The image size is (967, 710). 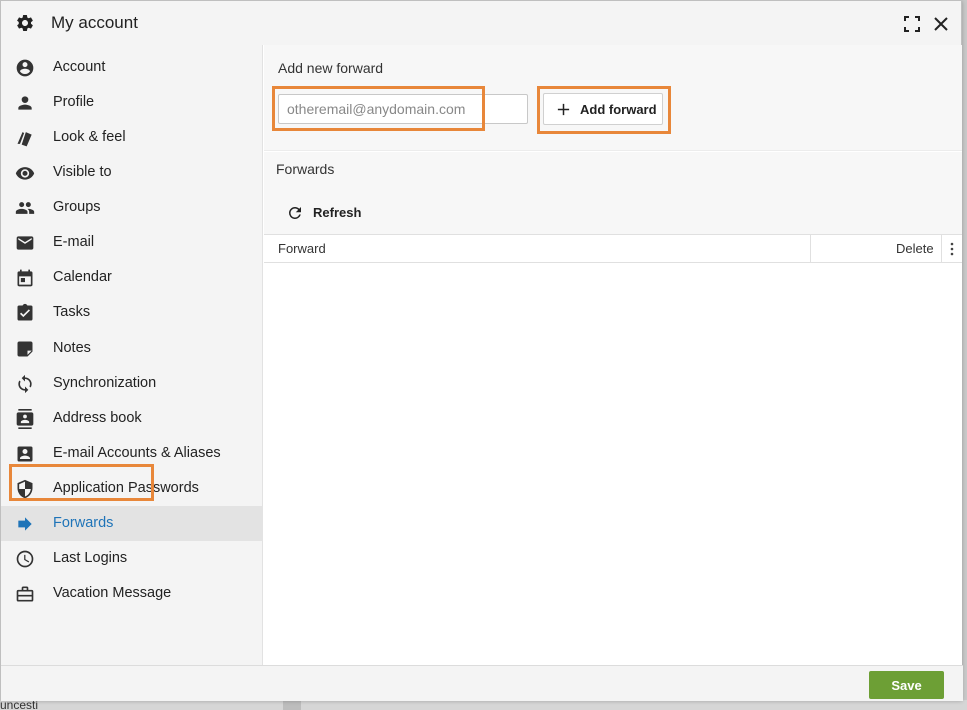 What do you see at coordinates (77, 207) in the screenshot?
I see `sidebar-item-label: Groups` at bounding box center [77, 207].